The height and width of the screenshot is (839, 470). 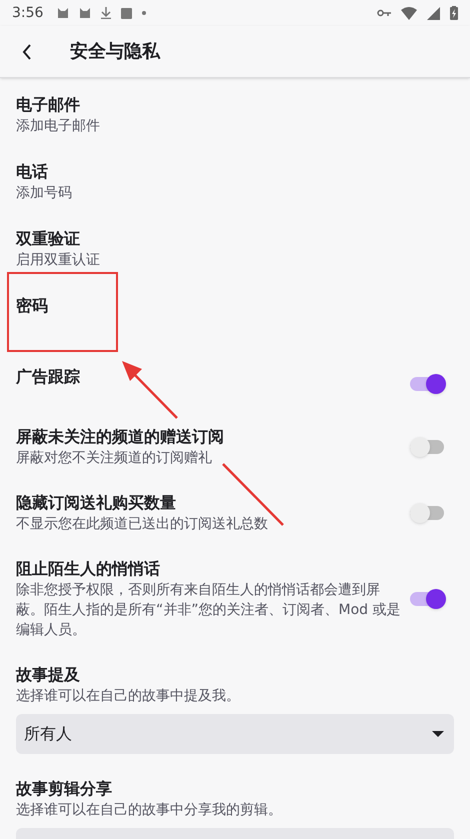 I want to click on setting-description: 启用双重认证, so click(x=58, y=260).